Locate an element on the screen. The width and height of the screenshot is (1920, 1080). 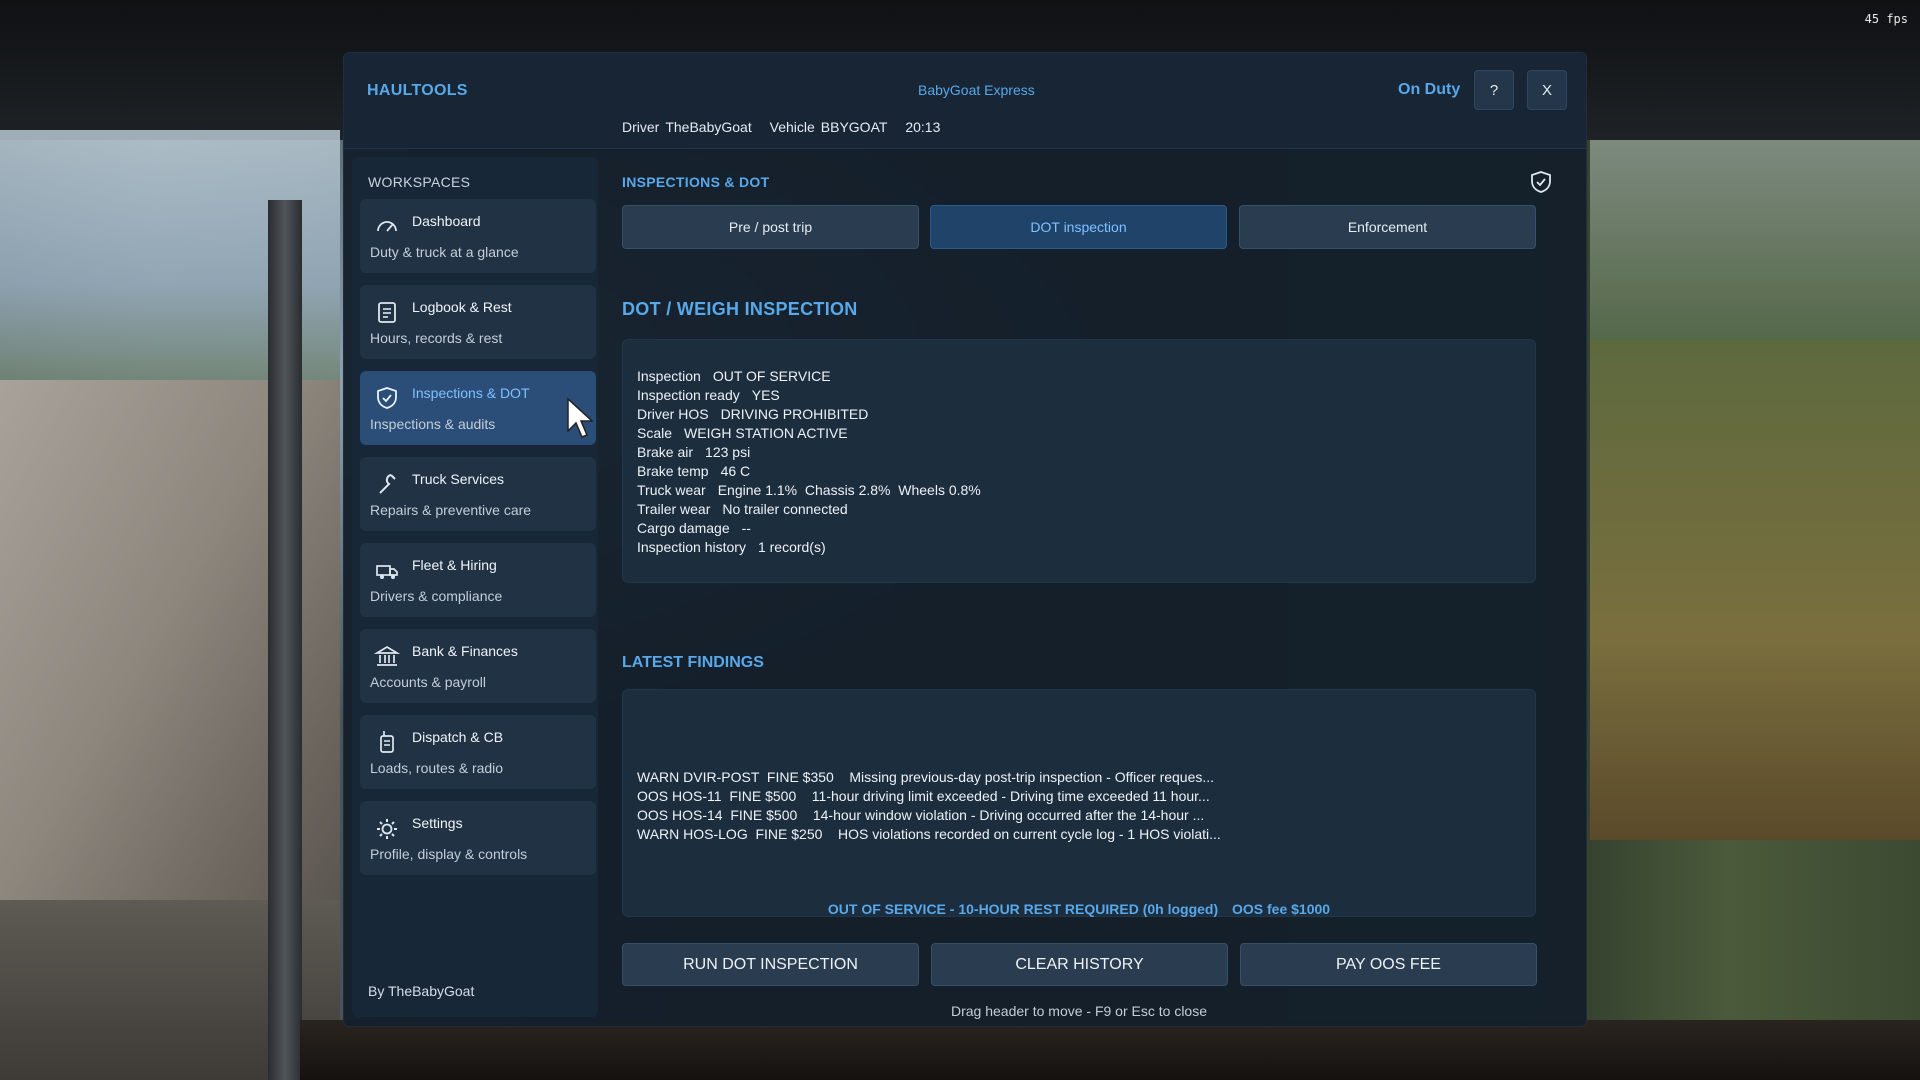
section-title: INSPECTIONS & DOT is located at coordinates (696, 182).